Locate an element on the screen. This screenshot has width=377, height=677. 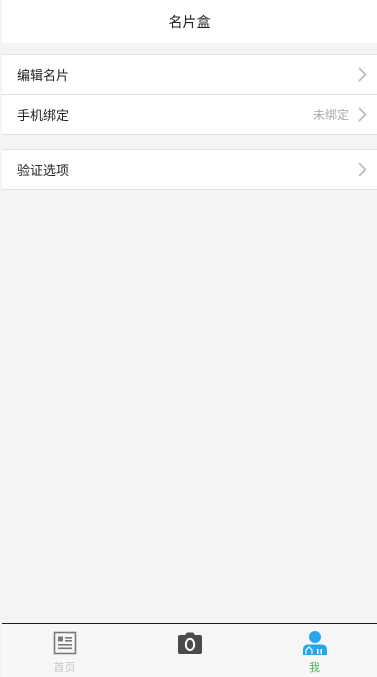
settings-group-verification: 验证选项 is located at coordinates (189, 169).